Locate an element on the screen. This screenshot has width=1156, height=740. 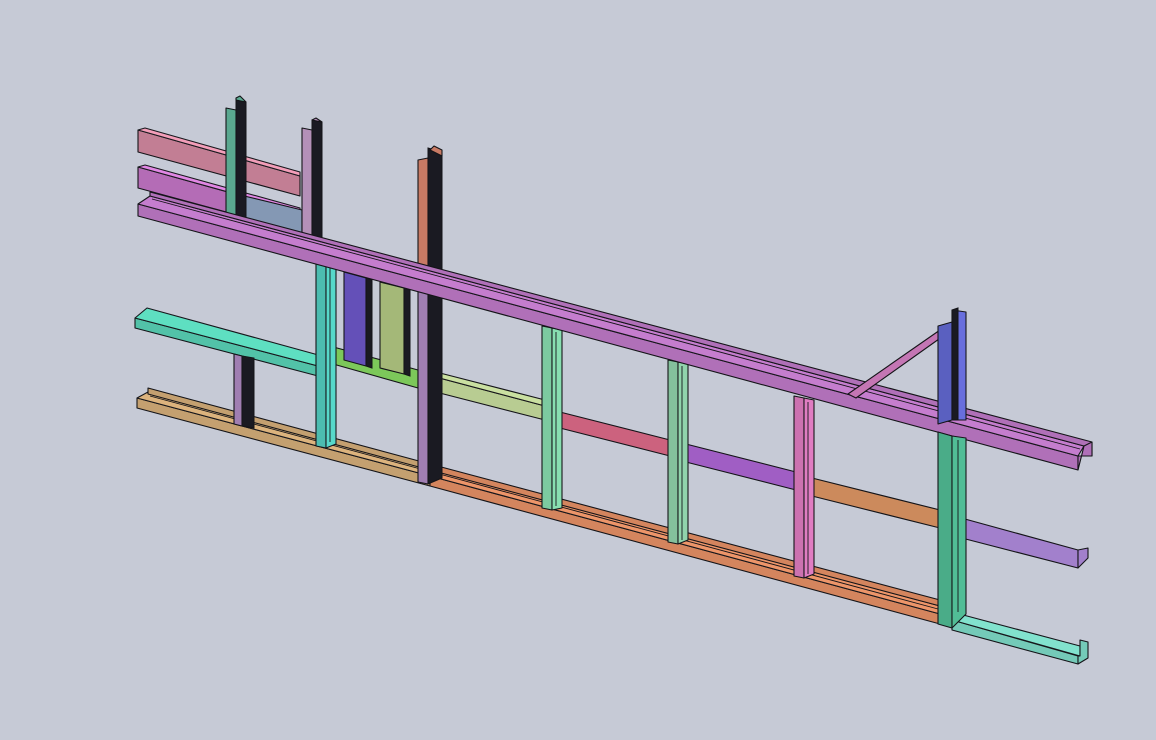
right-mid-rail is located at coordinates (1021, 542).